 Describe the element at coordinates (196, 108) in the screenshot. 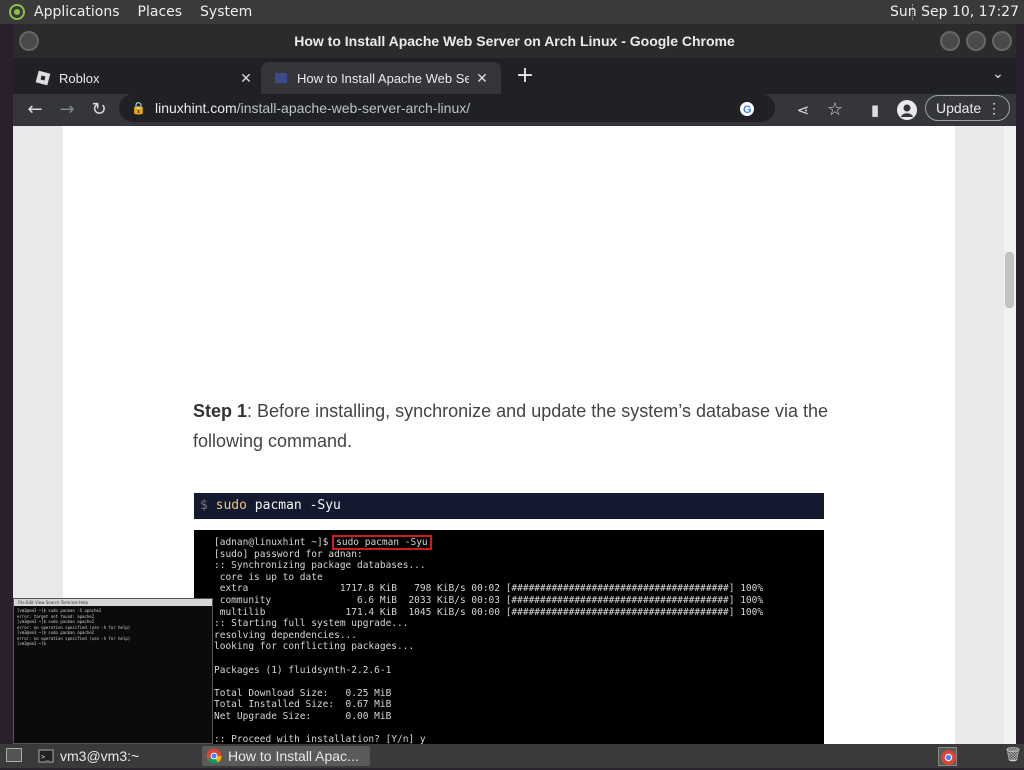

I see `url-domain: linuxhint.com` at that location.